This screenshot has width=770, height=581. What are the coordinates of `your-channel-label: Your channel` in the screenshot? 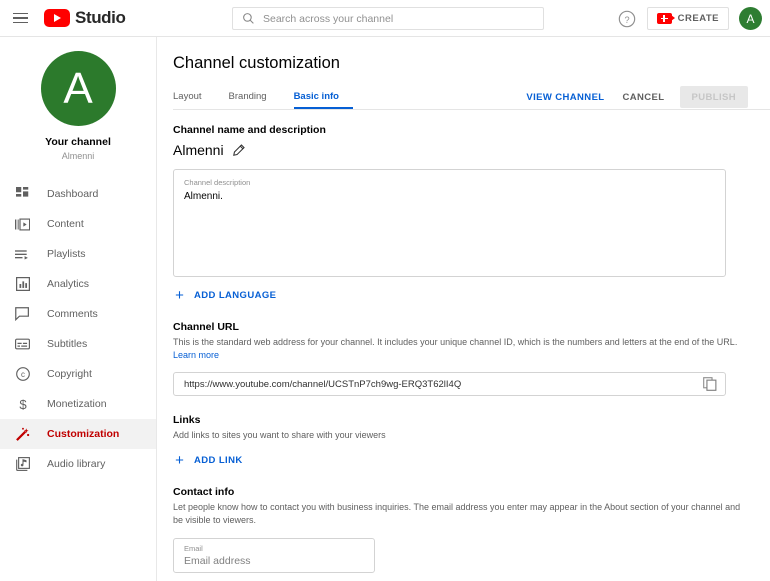 It's located at (78, 142).